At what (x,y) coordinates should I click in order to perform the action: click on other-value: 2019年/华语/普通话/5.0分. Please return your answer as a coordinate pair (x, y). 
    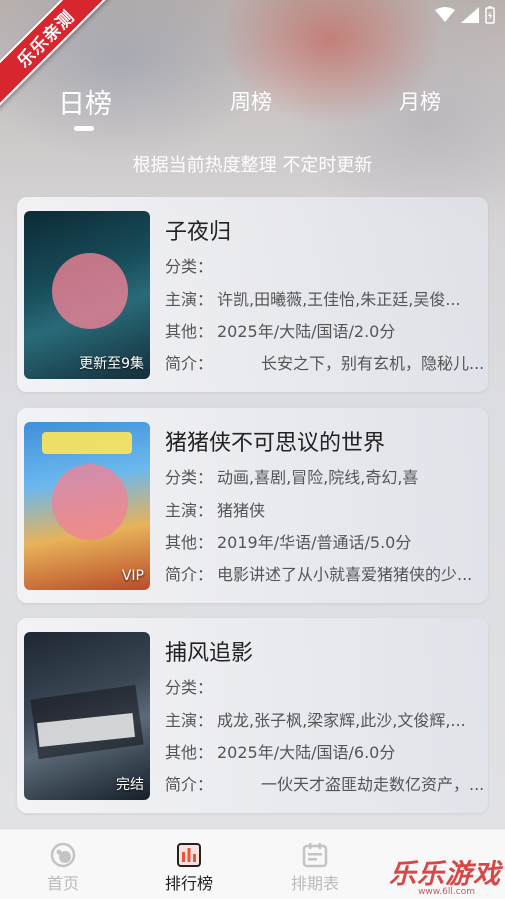
    Looking at the image, I should click on (314, 542).